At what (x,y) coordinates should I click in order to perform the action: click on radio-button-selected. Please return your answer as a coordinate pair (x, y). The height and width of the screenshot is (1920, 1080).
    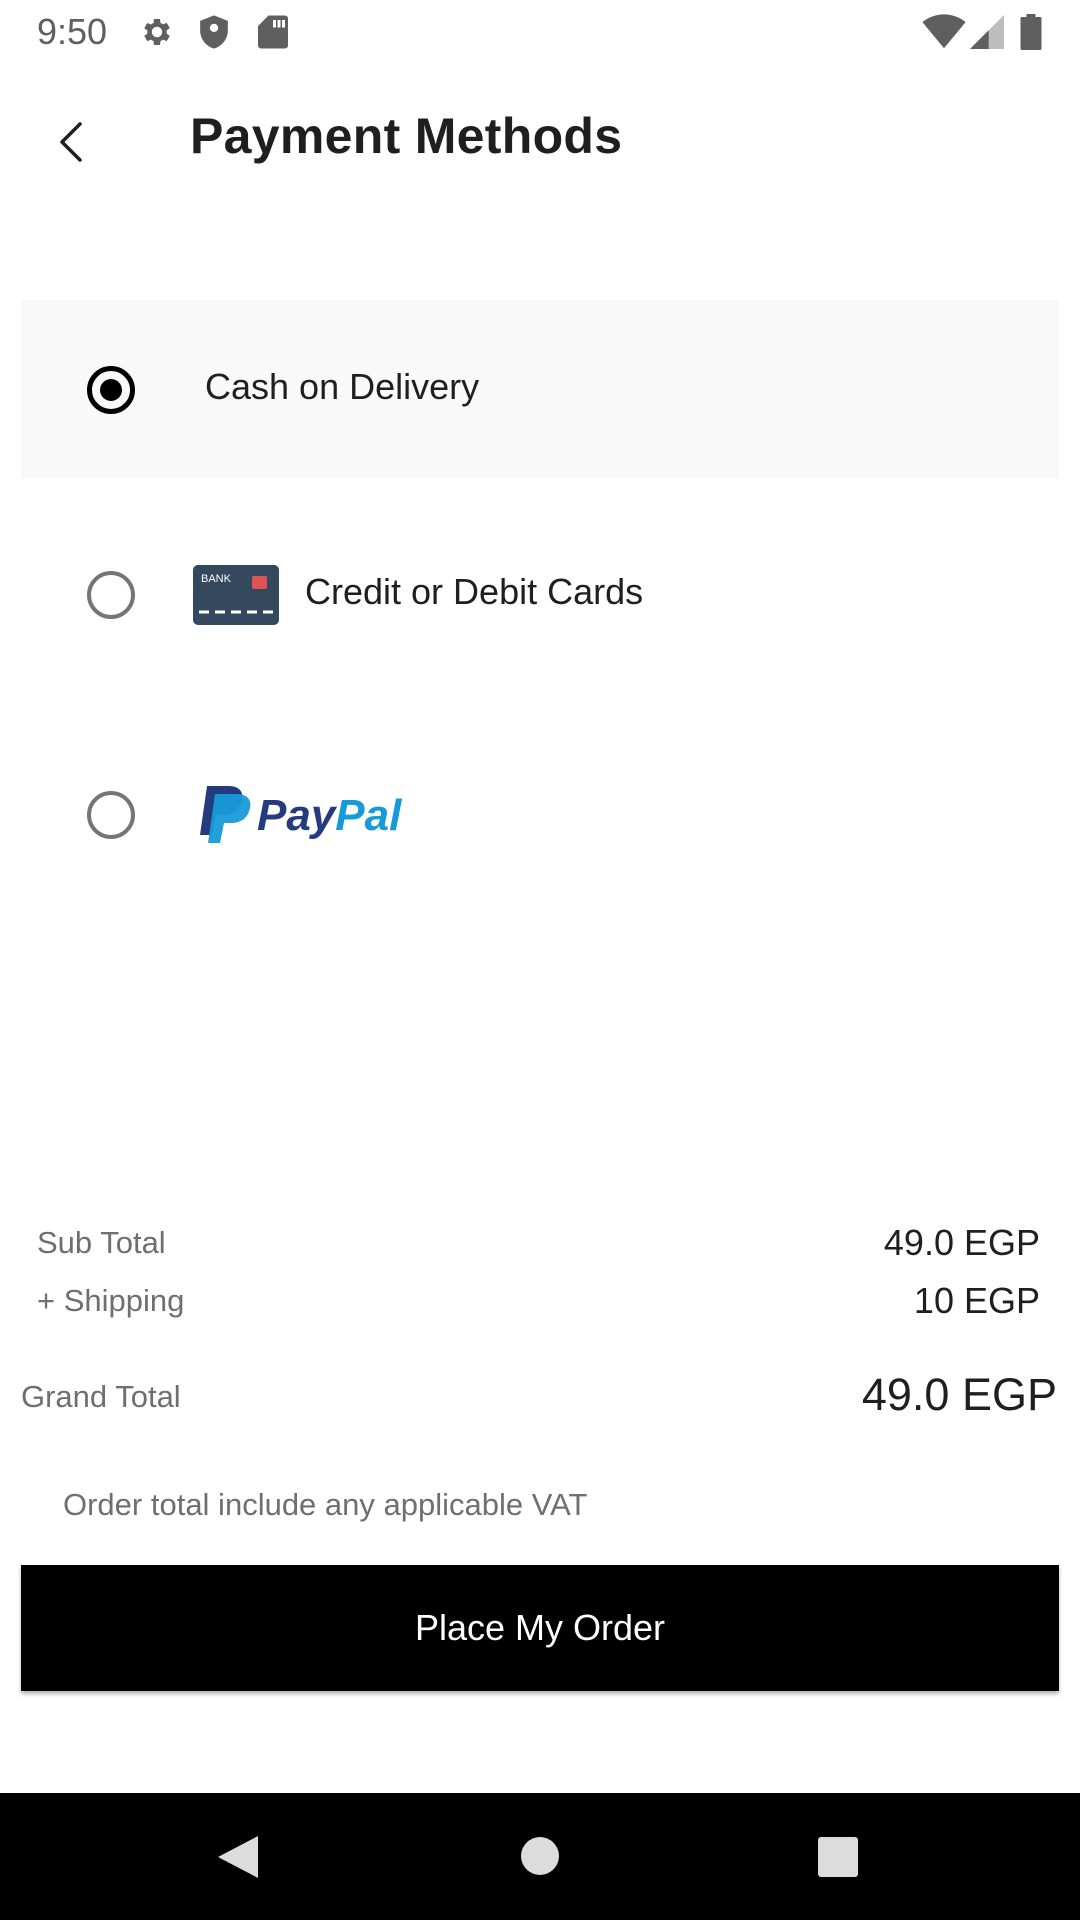
    Looking at the image, I should click on (111, 390).